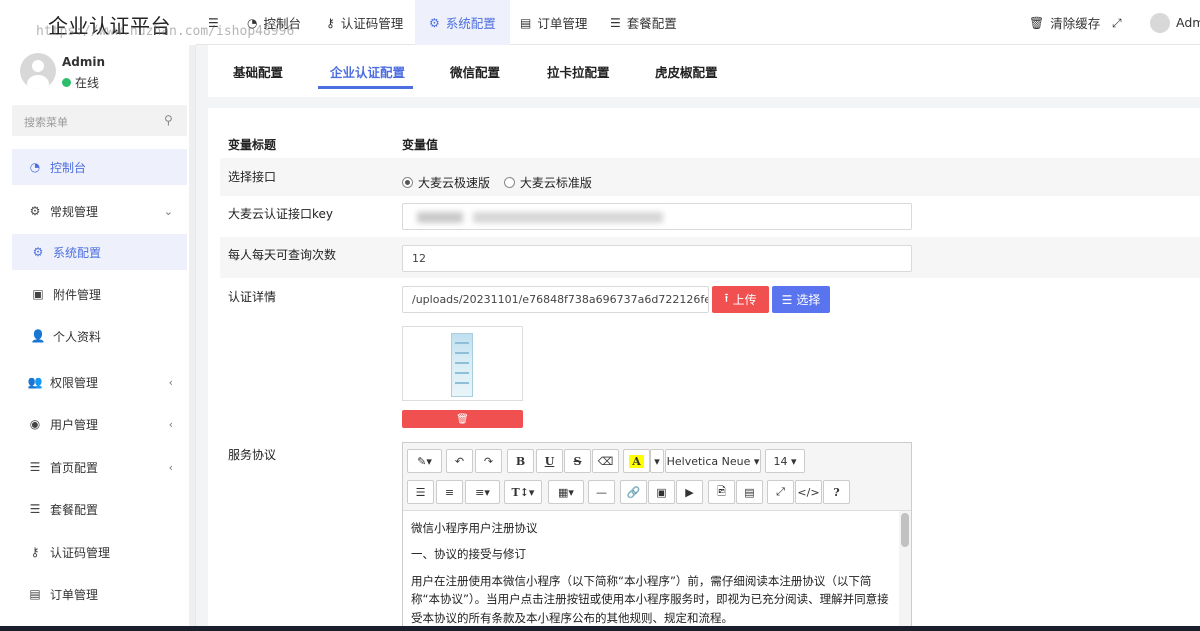  What do you see at coordinates (636, 461) in the screenshot?
I see `font-color-button: A` at bounding box center [636, 461].